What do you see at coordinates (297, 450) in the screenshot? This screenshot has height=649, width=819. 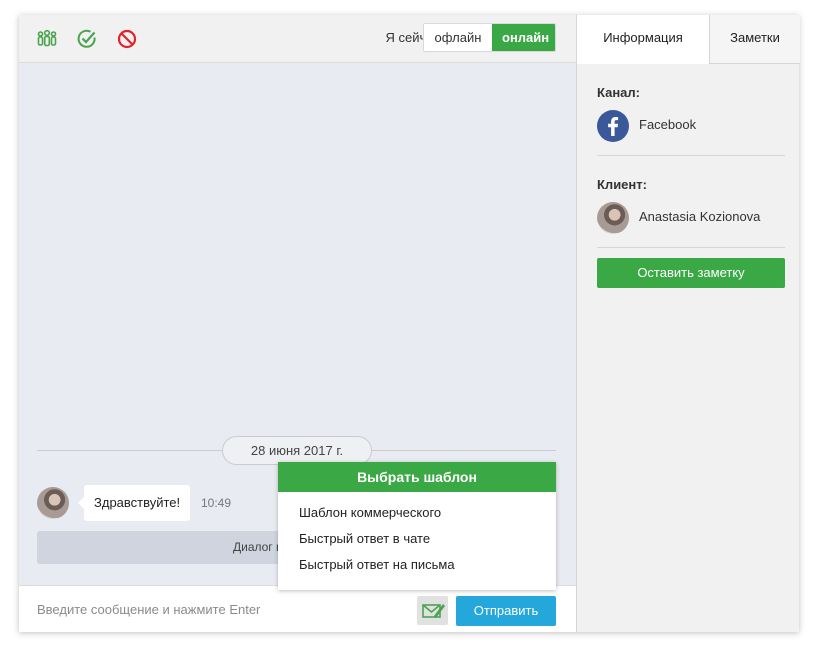 I see `date-divider: 28 июня 2017 г.` at bounding box center [297, 450].